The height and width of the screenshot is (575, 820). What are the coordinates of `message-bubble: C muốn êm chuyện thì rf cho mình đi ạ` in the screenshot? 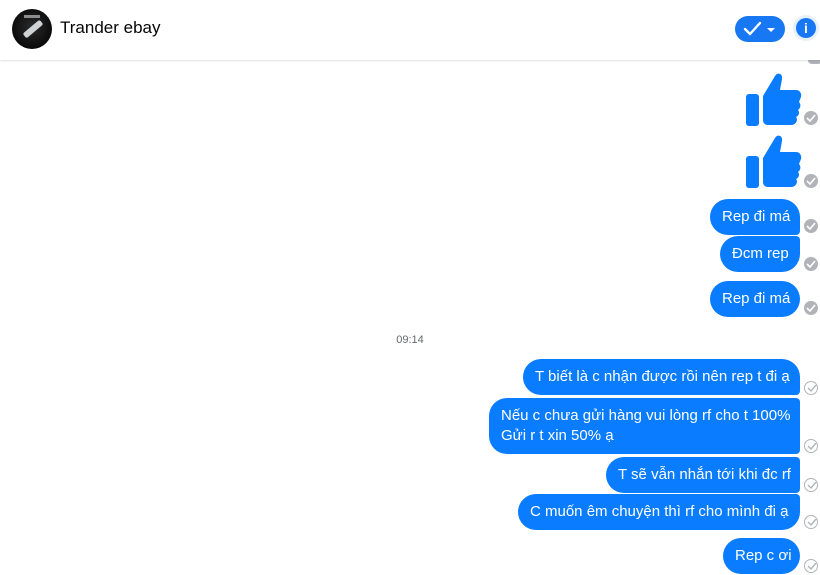 It's located at (659, 512).